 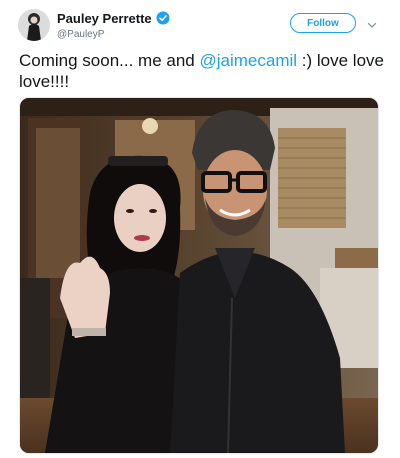 What do you see at coordinates (163, 18) in the screenshot?
I see `verified-badge-icon` at bounding box center [163, 18].